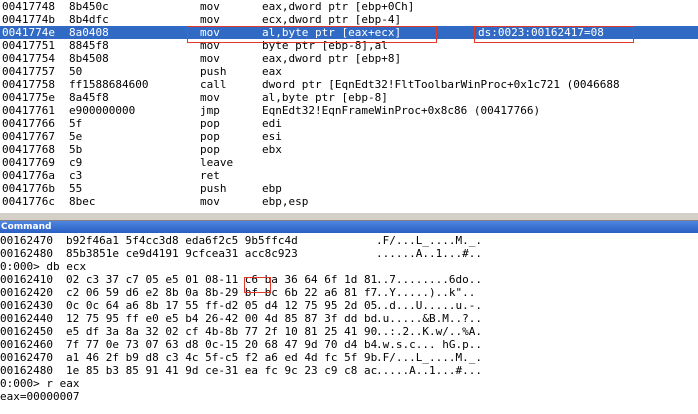 The width and height of the screenshot is (698, 414). Describe the element at coordinates (429, 279) in the screenshot. I see `memory-dump-ascii: ..7........6do..` at that location.